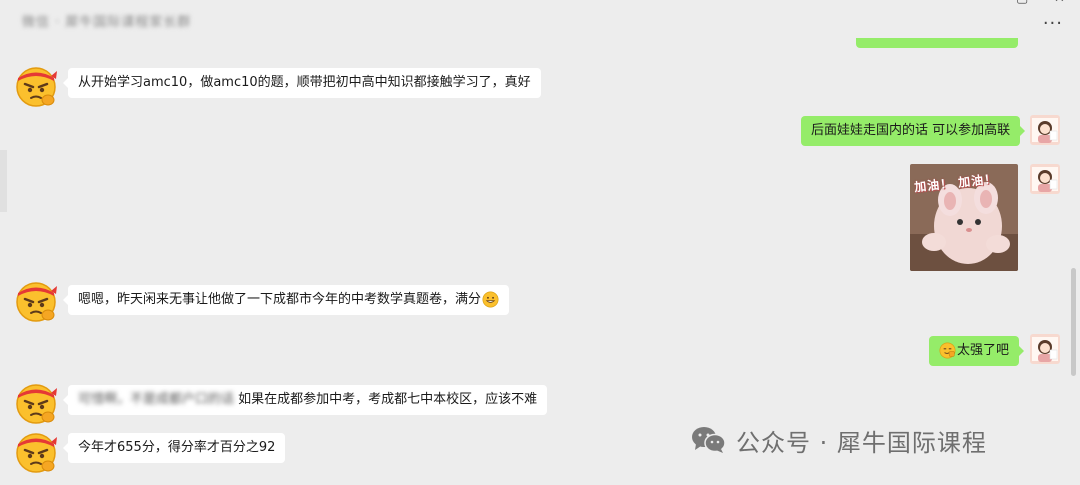 This screenshot has width=1080, height=485. I want to click on message-bubble-incoming: 可惜啊，不是成都户口的话 如果在成都参加中考，考成都七中本校区，应该不难, so click(305, 400).